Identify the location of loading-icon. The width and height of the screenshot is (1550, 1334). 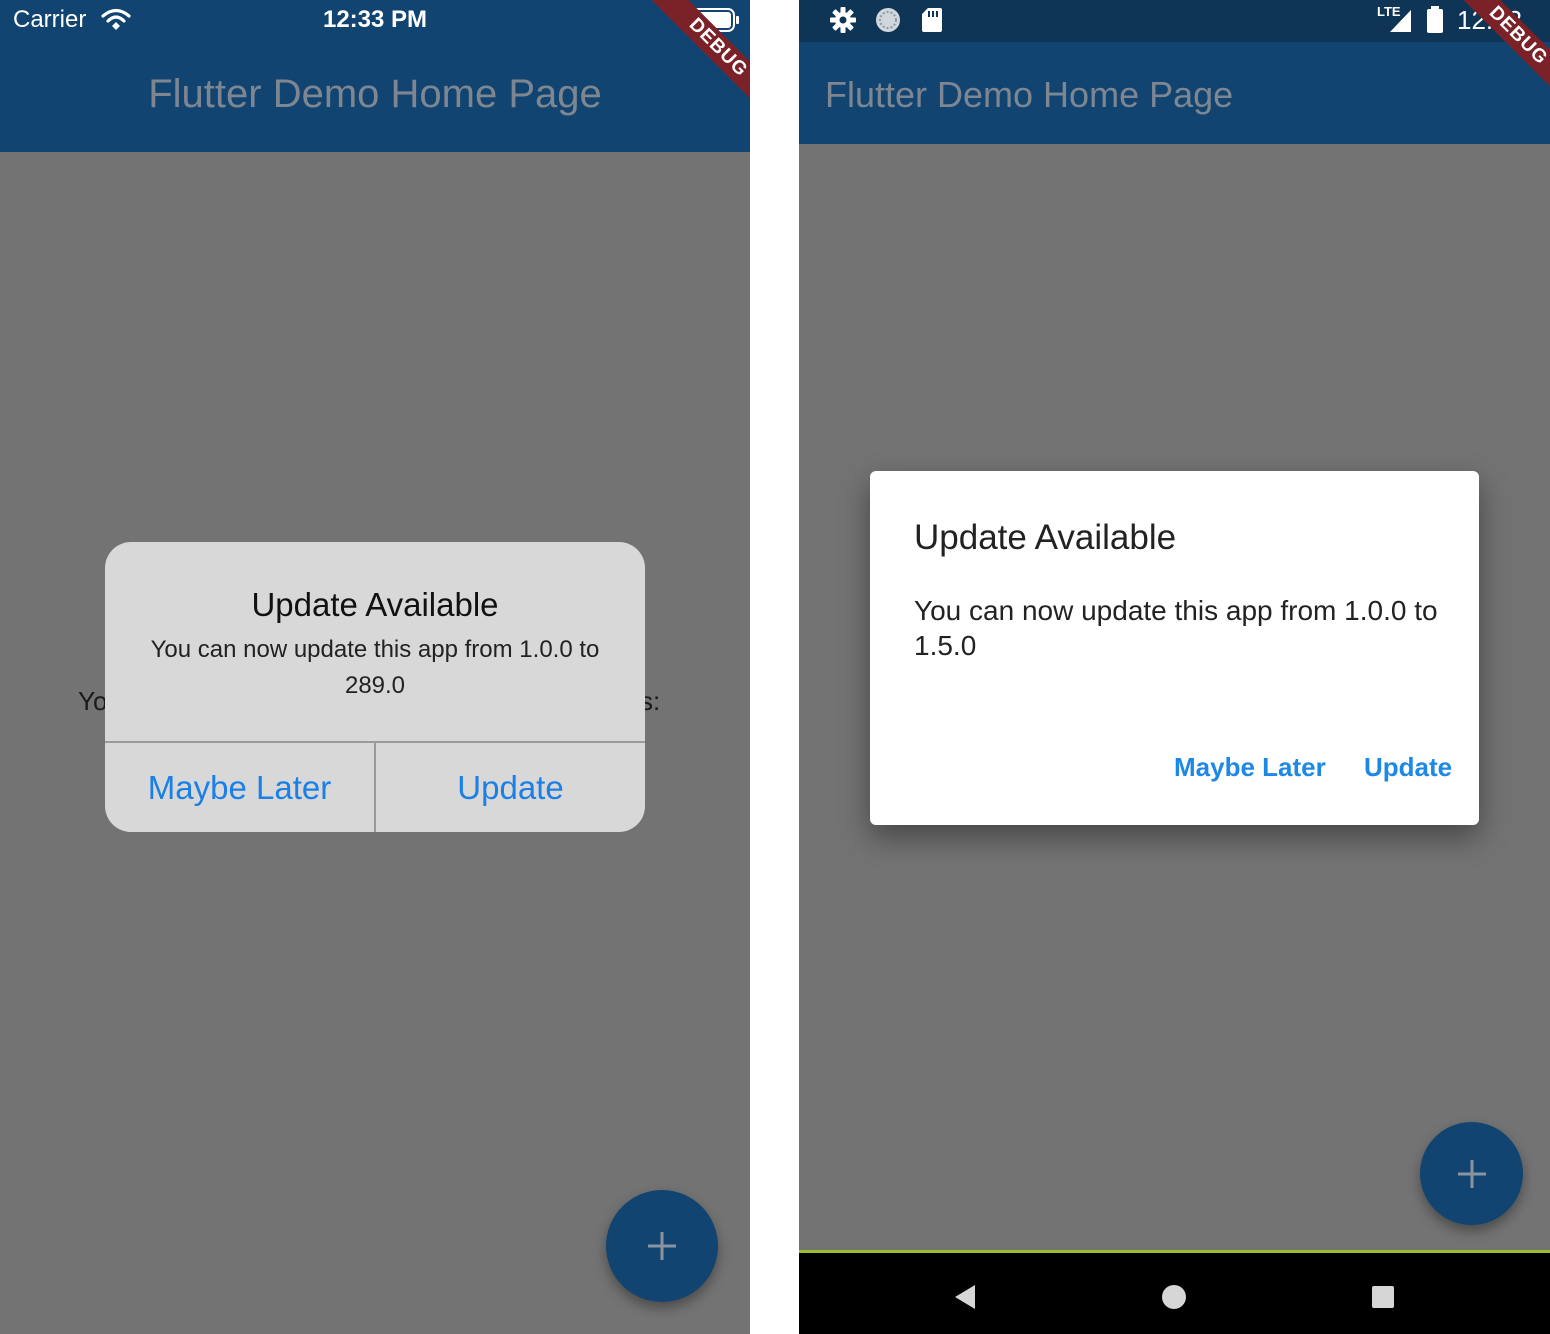
(888, 20).